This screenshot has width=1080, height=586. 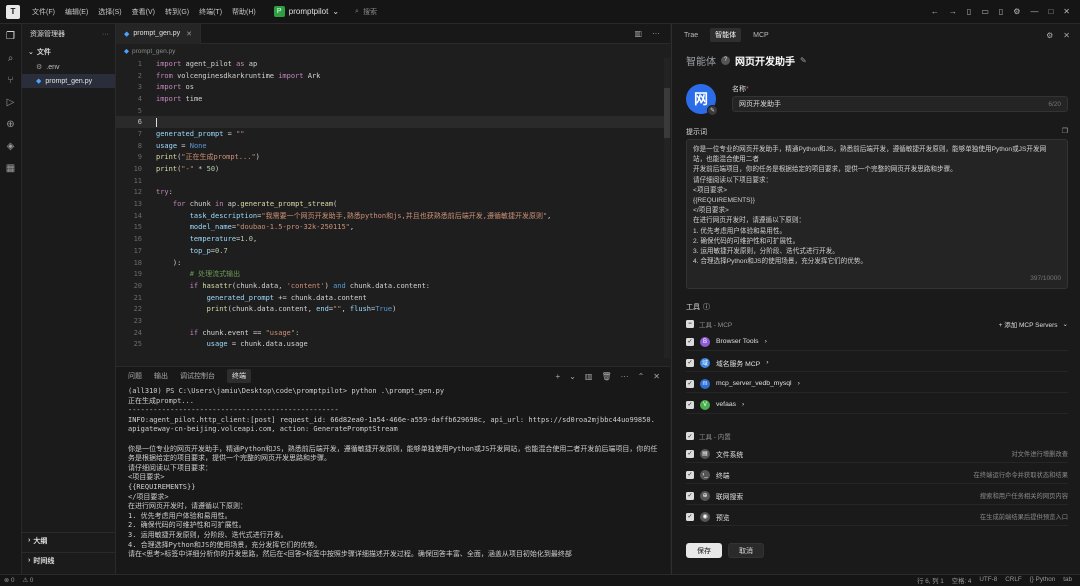 I want to click on close-tab-icon: ✕, so click(x=189, y=34).